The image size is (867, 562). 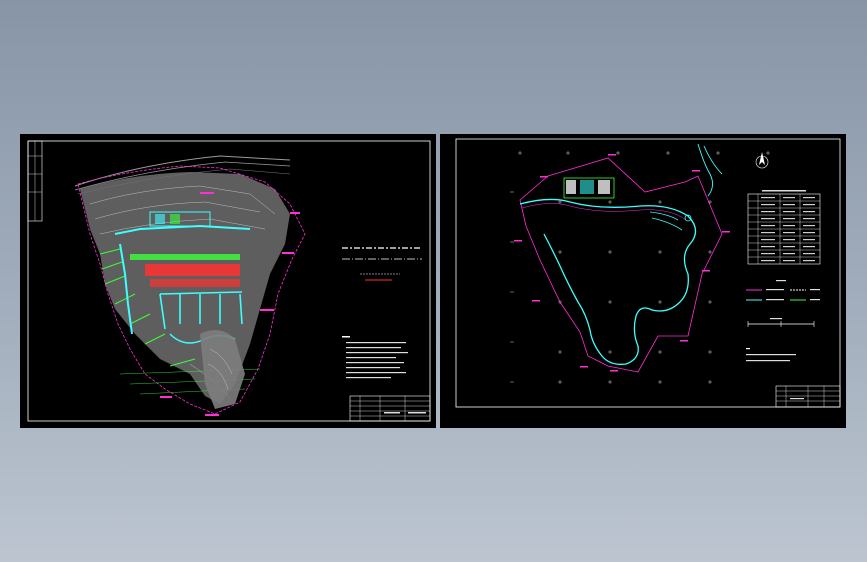 I want to click on grid-markers, so click(x=640, y=267).